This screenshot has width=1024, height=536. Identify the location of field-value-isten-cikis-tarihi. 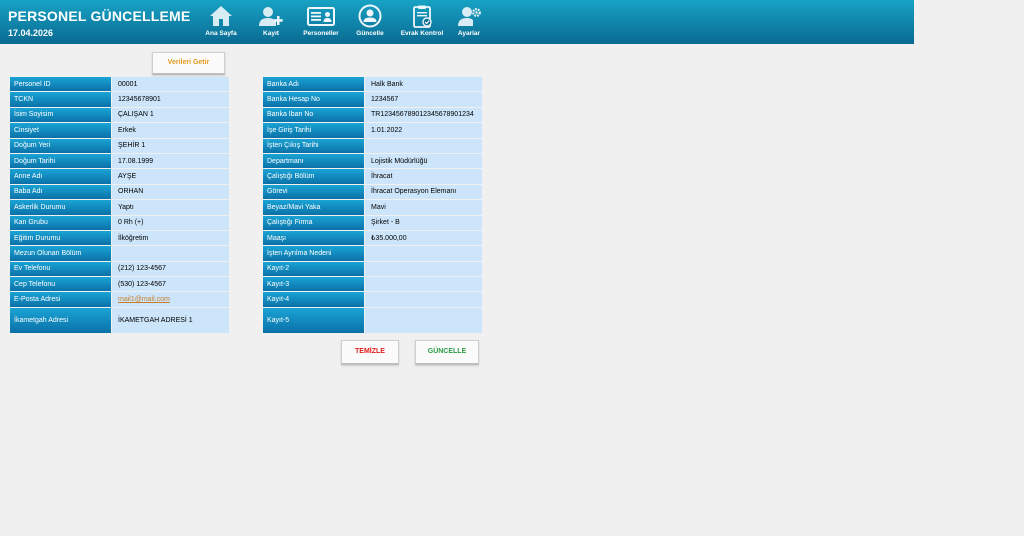
(423, 145).